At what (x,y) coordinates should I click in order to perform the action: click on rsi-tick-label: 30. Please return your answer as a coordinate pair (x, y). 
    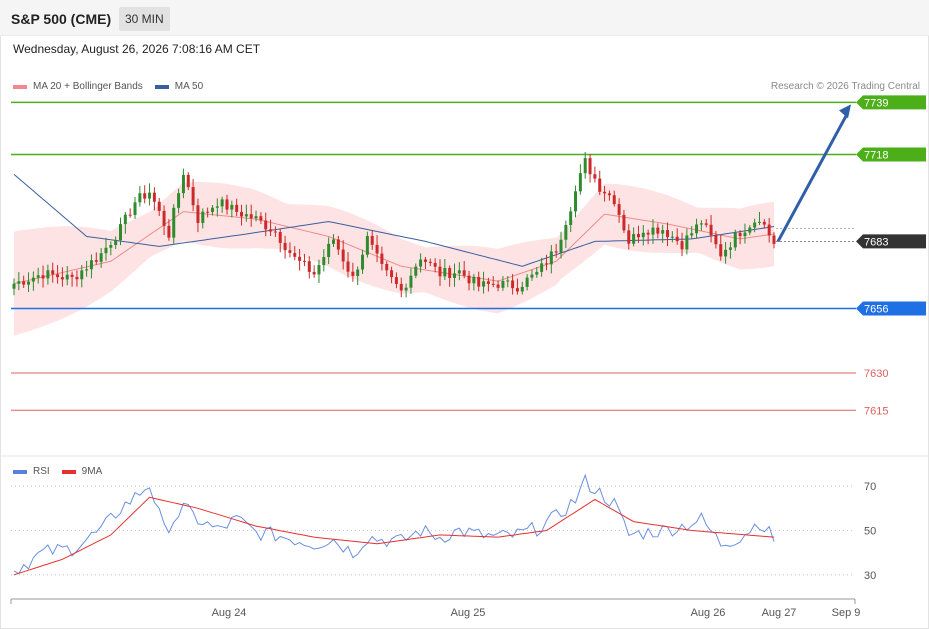
    Looking at the image, I should click on (870, 576).